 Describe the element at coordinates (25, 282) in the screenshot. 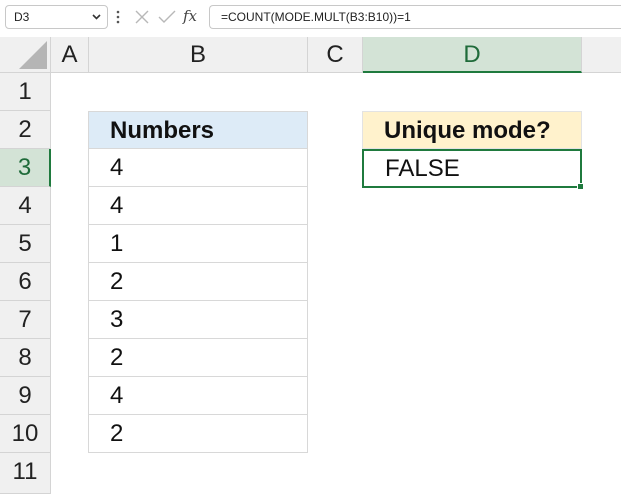

I see `row-header-6: 6` at that location.